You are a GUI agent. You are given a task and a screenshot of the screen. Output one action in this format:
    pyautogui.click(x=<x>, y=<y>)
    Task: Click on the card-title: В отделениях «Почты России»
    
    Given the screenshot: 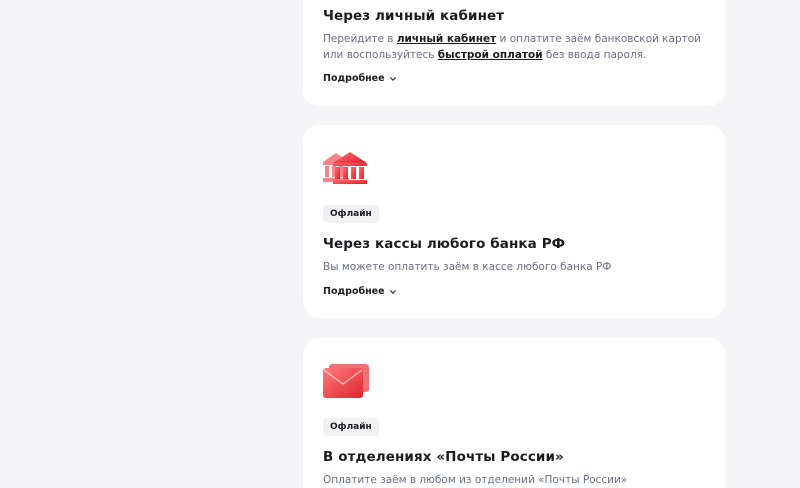 What is the action you would take?
    pyautogui.click(x=443, y=457)
    